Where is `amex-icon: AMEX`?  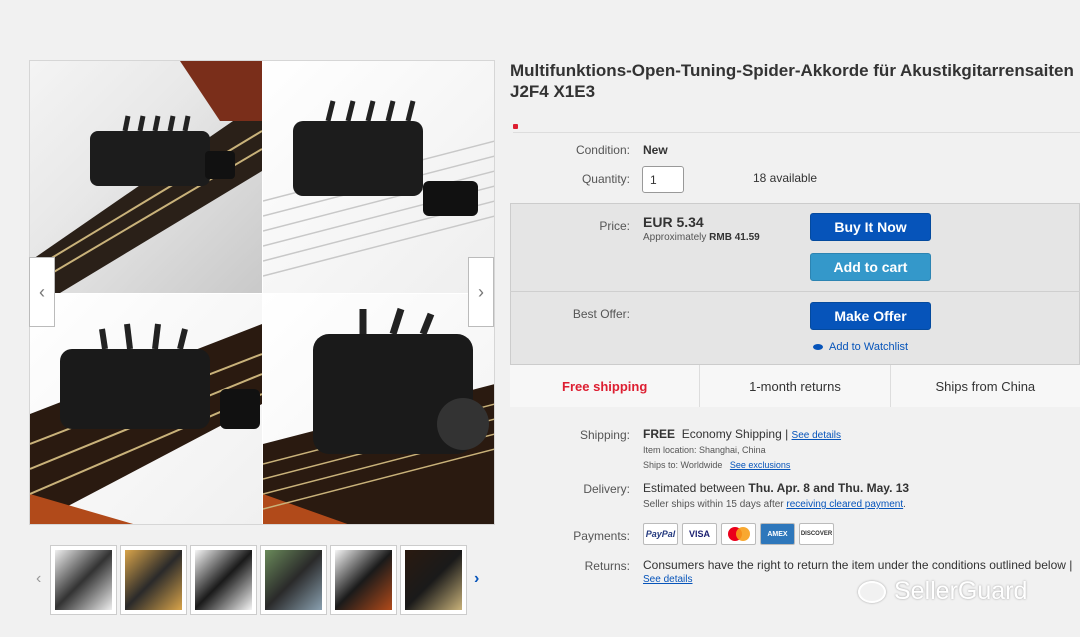 amex-icon: AMEX is located at coordinates (777, 534).